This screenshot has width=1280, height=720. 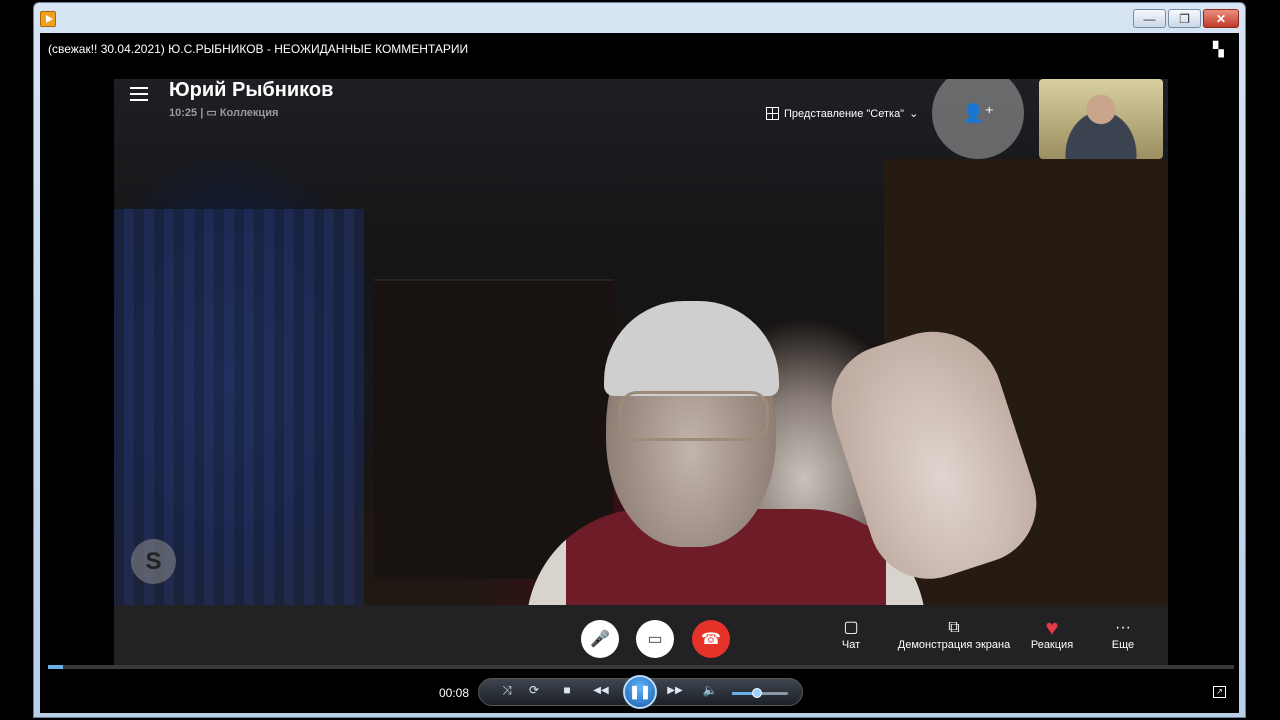 I want to click on more-dots-icon: ···, so click(x=1123, y=627).